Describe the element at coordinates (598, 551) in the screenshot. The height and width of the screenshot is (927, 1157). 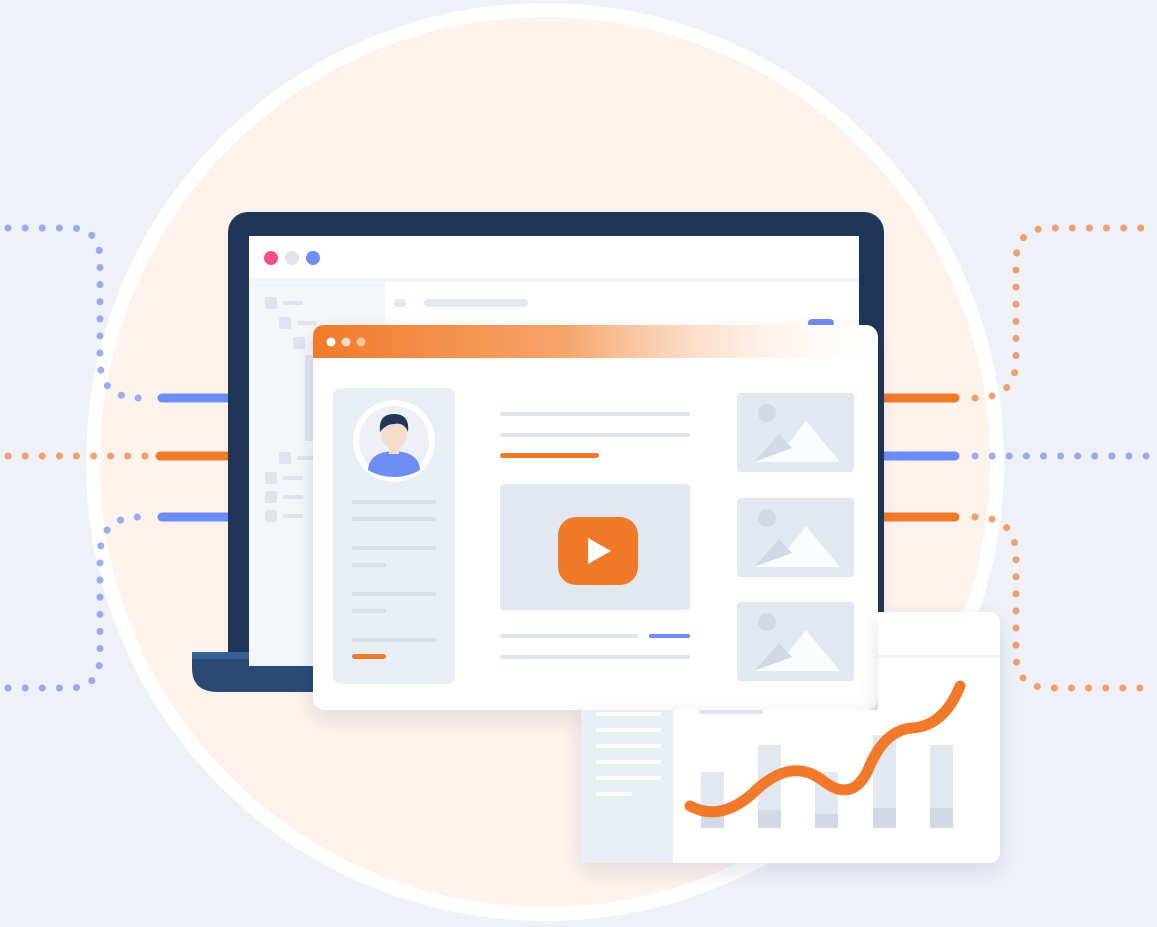
I see `play-icon` at that location.